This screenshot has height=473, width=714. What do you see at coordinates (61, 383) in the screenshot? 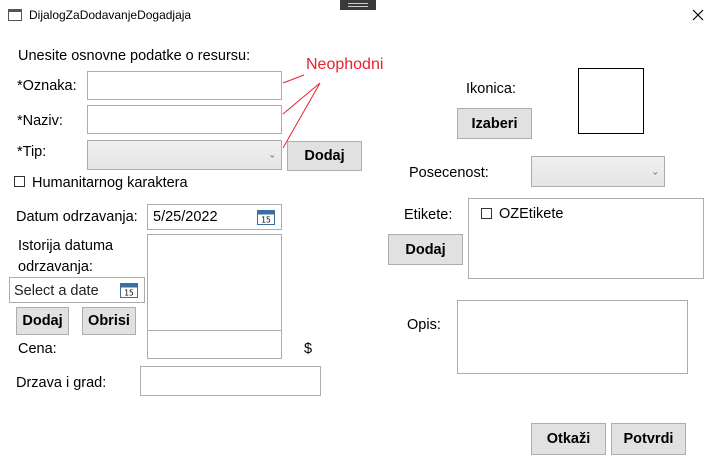
I see `drzava-label: Drzava i grad:` at bounding box center [61, 383].